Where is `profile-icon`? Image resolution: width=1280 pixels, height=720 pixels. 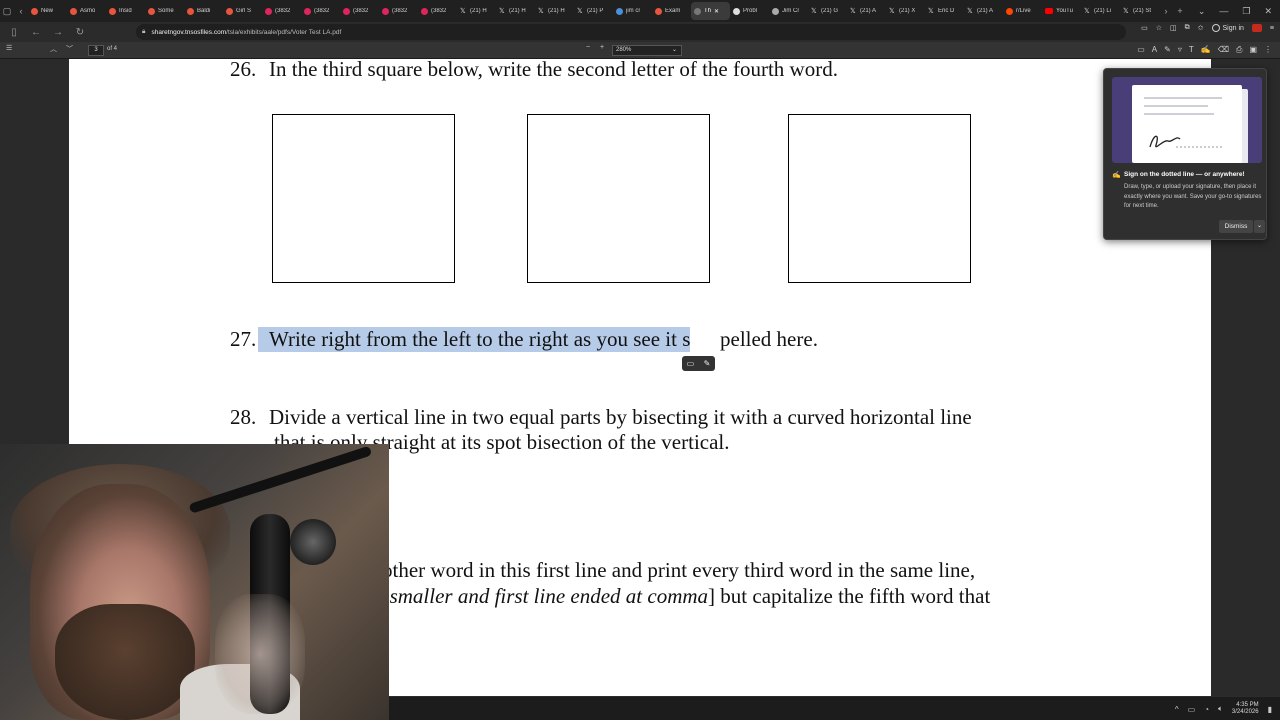 profile-icon is located at coordinates (1215, 28).